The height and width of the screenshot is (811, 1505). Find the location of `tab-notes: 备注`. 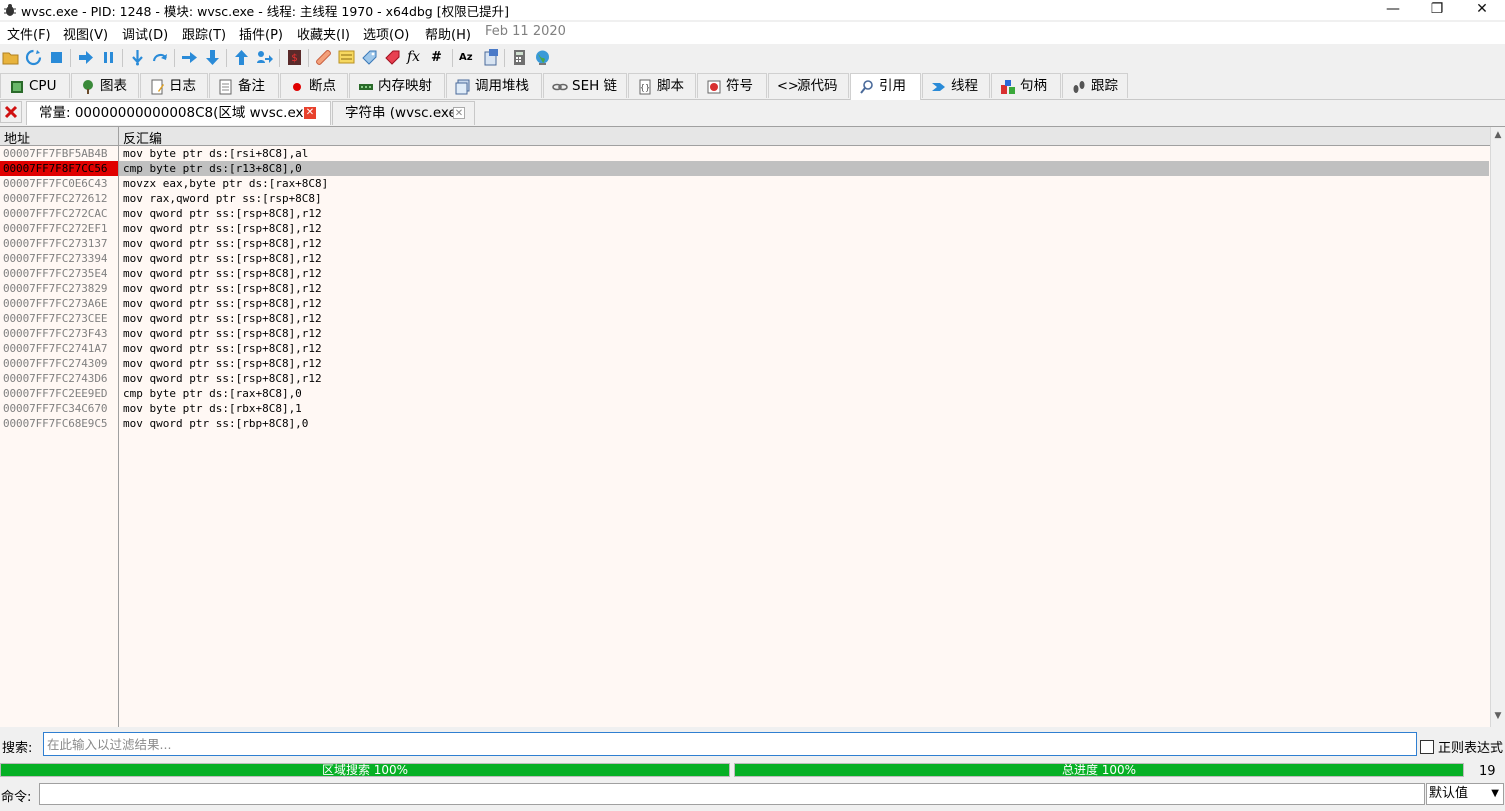

tab-notes: 备注 is located at coordinates (244, 85).